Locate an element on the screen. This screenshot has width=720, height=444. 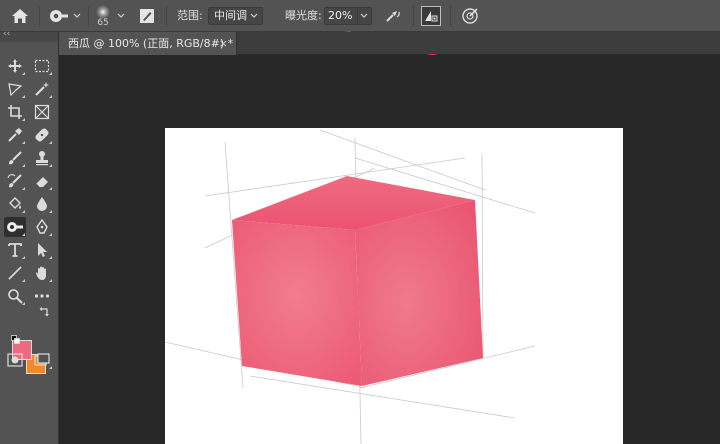
line-icon is located at coordinates (15, 273).